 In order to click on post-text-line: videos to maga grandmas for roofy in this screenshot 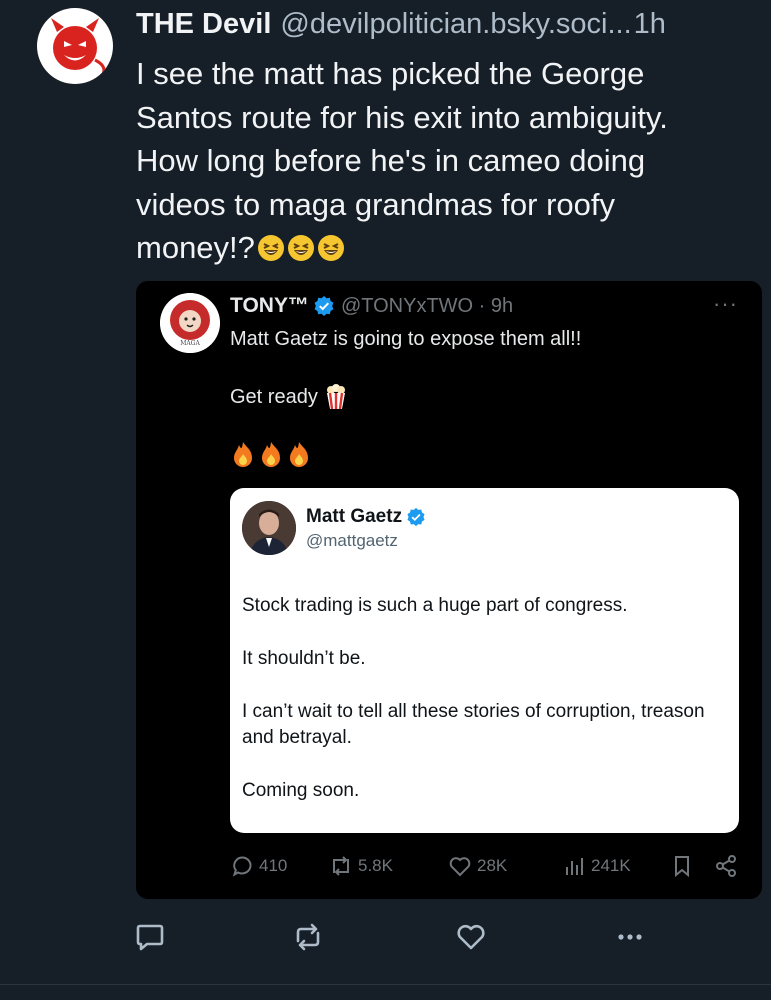, I will do `click(376, 204)`.